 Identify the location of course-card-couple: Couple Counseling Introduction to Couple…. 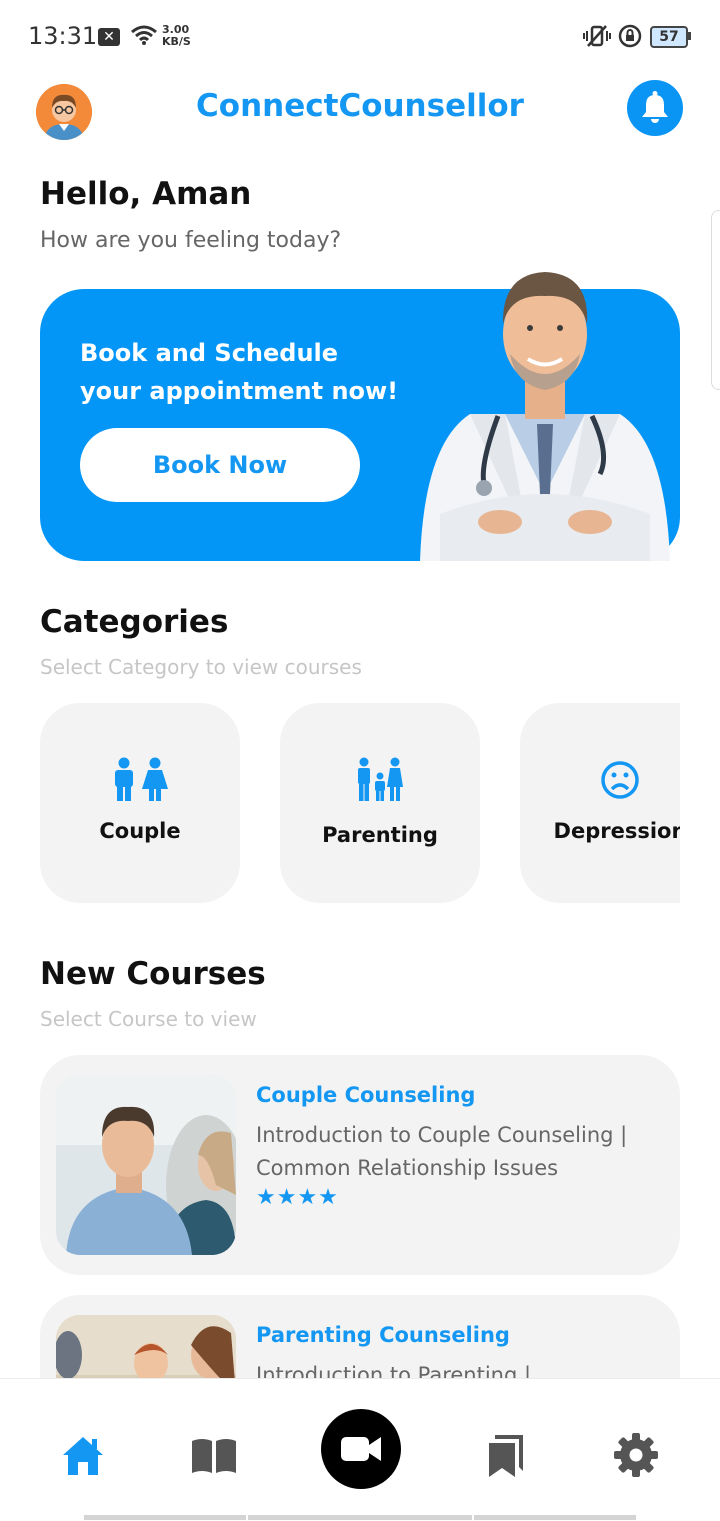
(360, 1165).